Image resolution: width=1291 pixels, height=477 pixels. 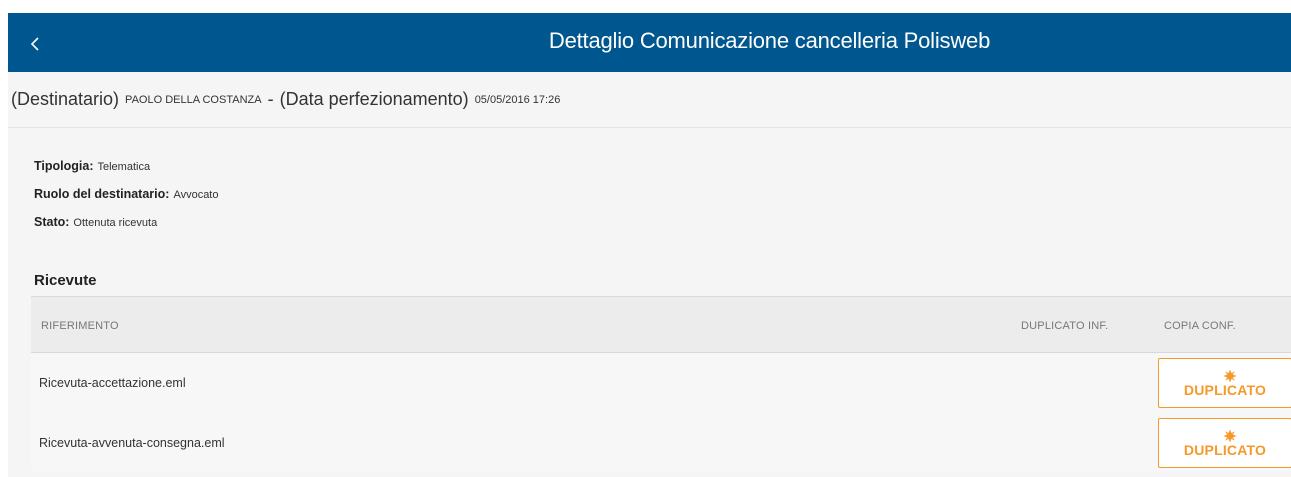 What do you see at coordinates (374, 99) in the screenshot?
I see `date-label: (Data perfezionamento)` at bounding box center [374, 99].